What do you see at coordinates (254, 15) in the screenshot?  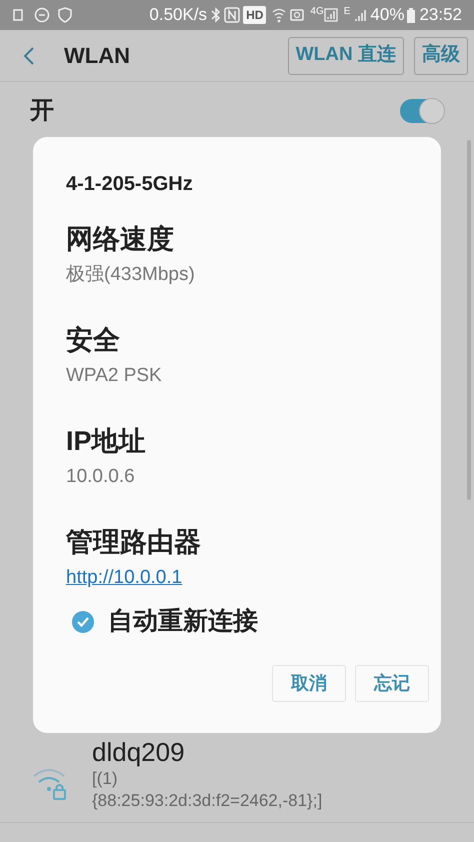 I see `hd-badge: HD` at bounding box center [254, 15].